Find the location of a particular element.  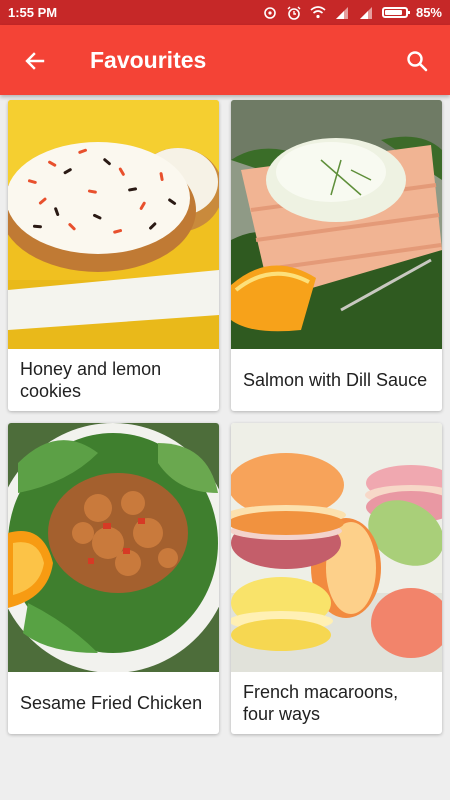

recipe-title: Sesame Fried Chicken is located at coordinates (111, 703).